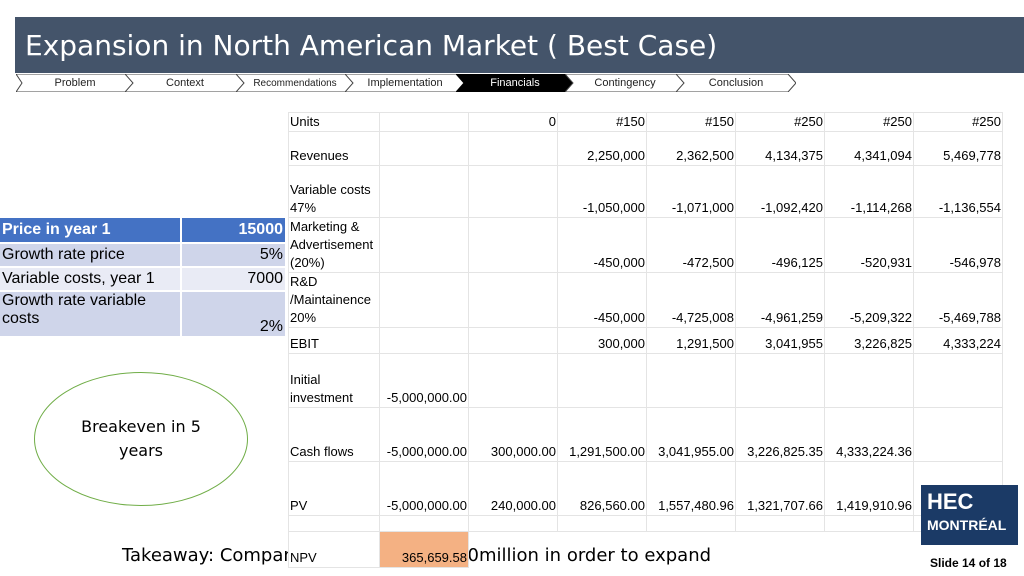  Describe the element at coordinates (233, 280) in the screenshot. I see `param-value: 7000` at that location.